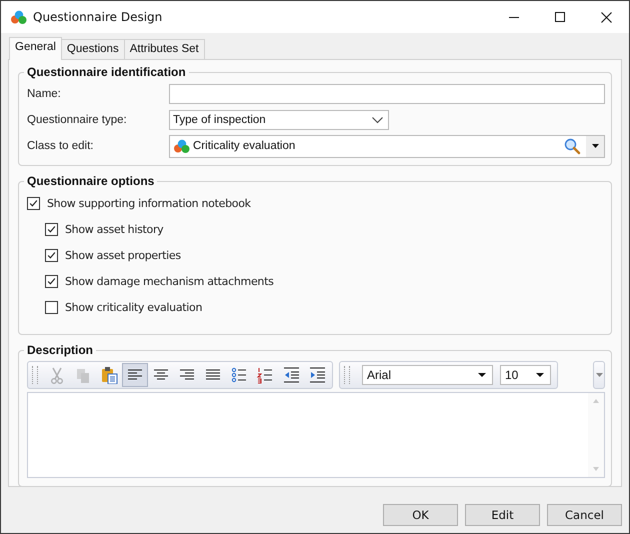 This screenshot has height=534, width=630. I want to click on dropdown-button, so click(595, 146).